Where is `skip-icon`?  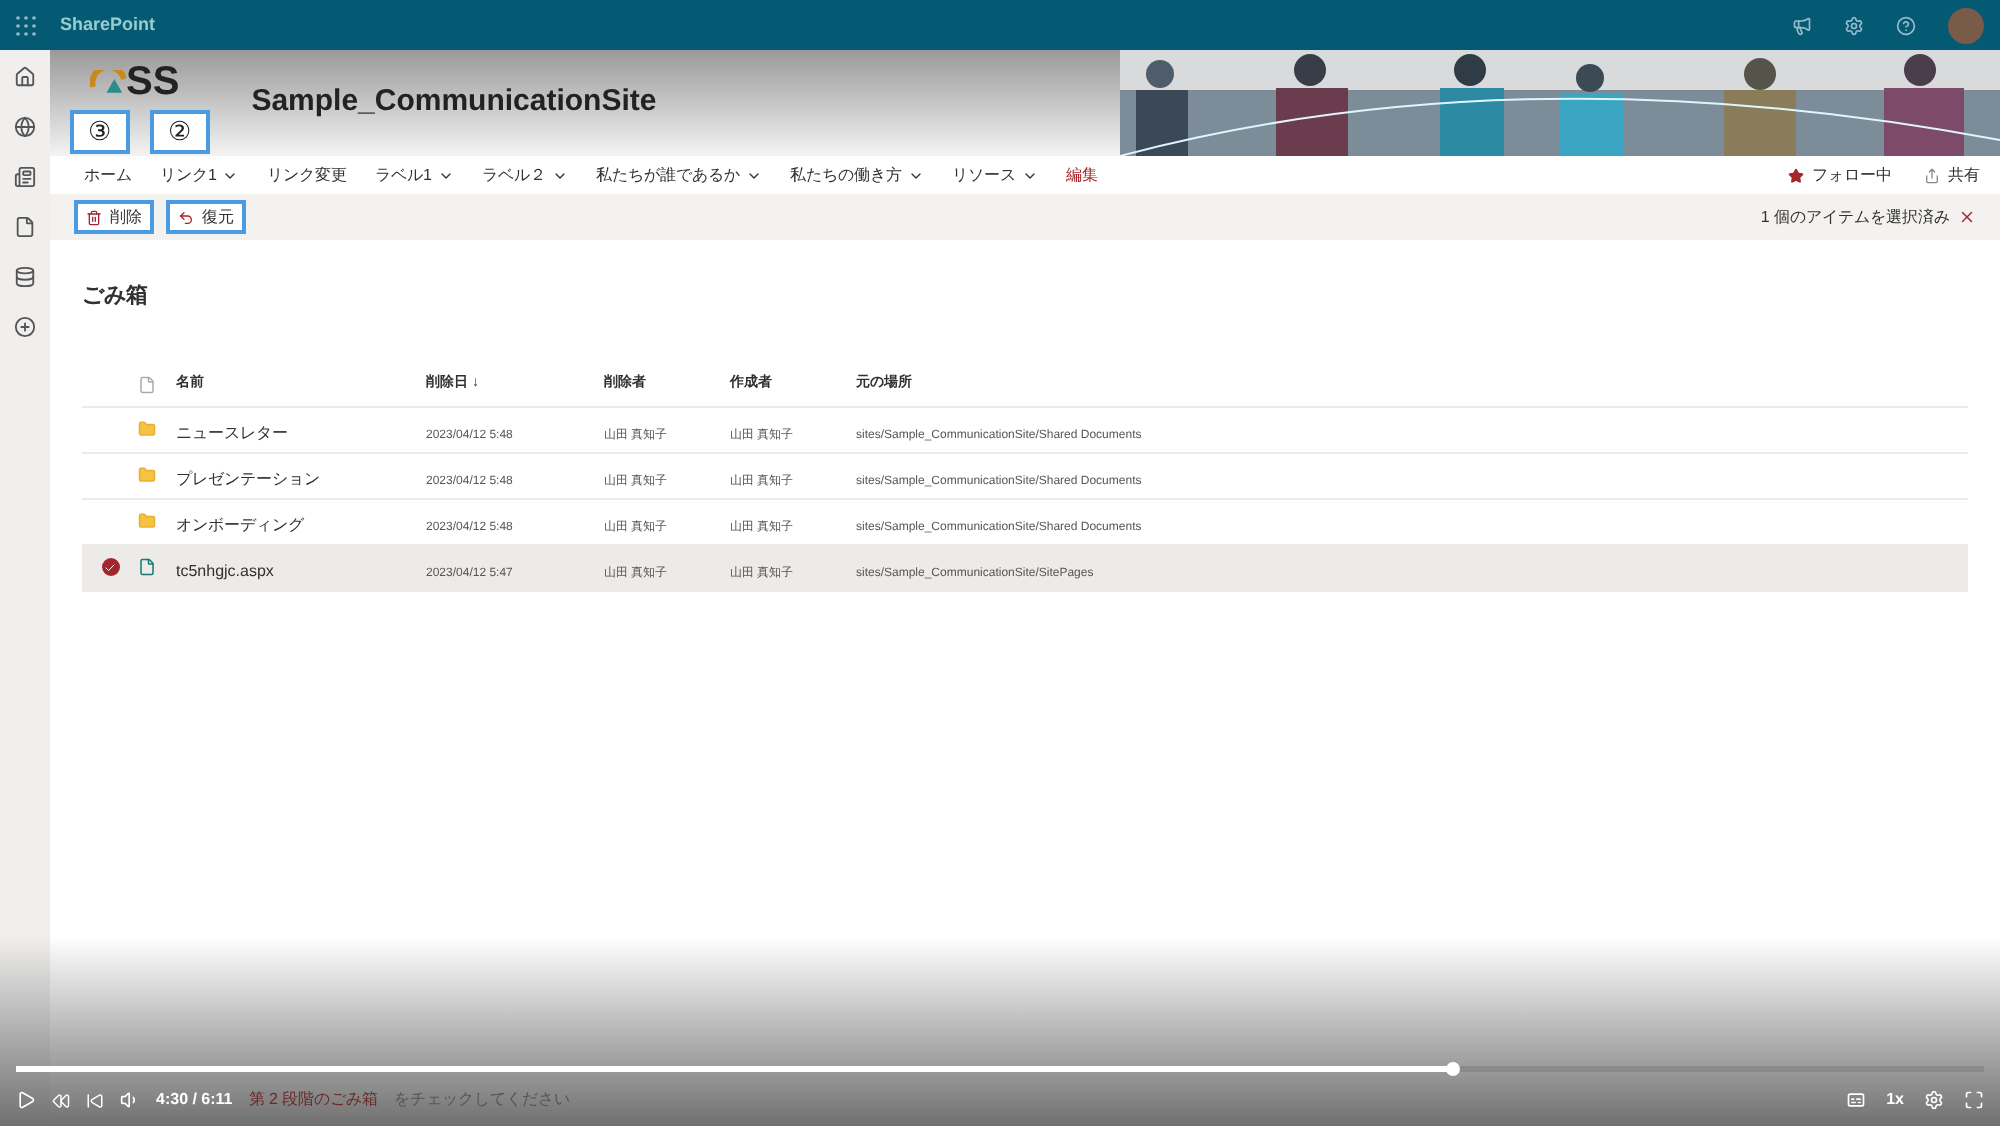 skip-icon is located at coordinates (95, 1100).